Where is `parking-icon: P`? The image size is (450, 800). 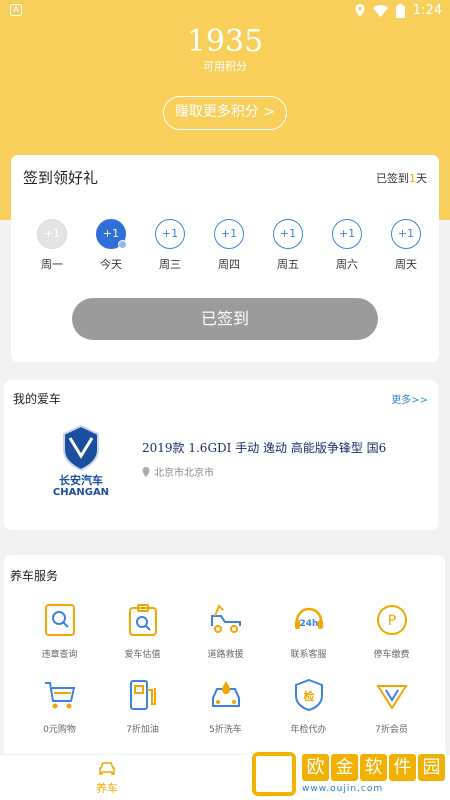 parking-icon: P is located at coordinates (392, 620).